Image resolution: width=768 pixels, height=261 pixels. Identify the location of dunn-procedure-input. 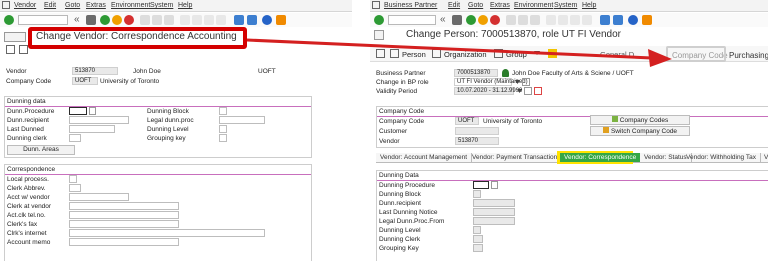
(78, 111).